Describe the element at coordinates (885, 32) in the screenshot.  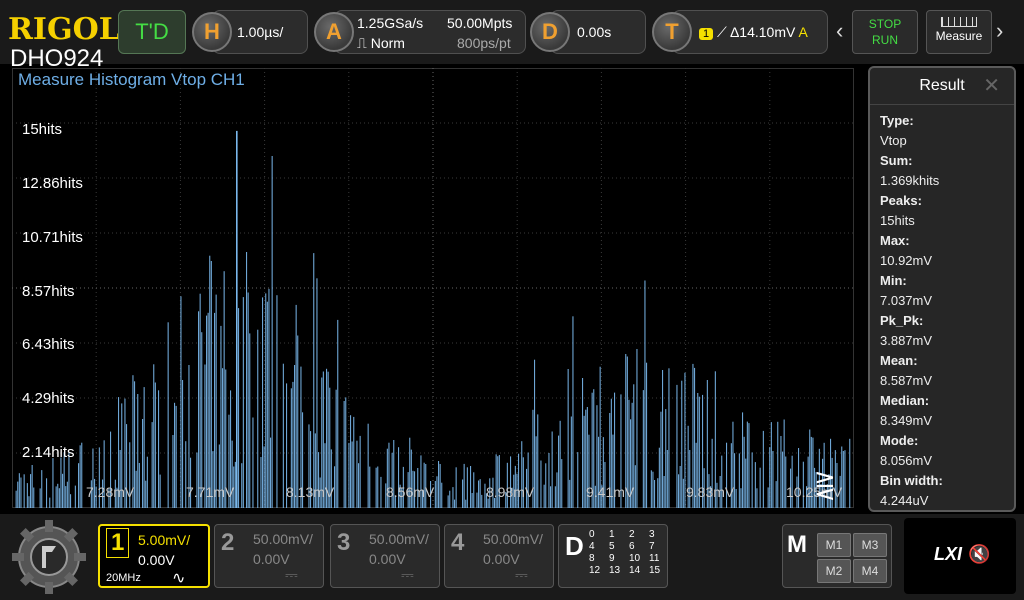
I see `stop-run-button: STOP RUN` at that location.